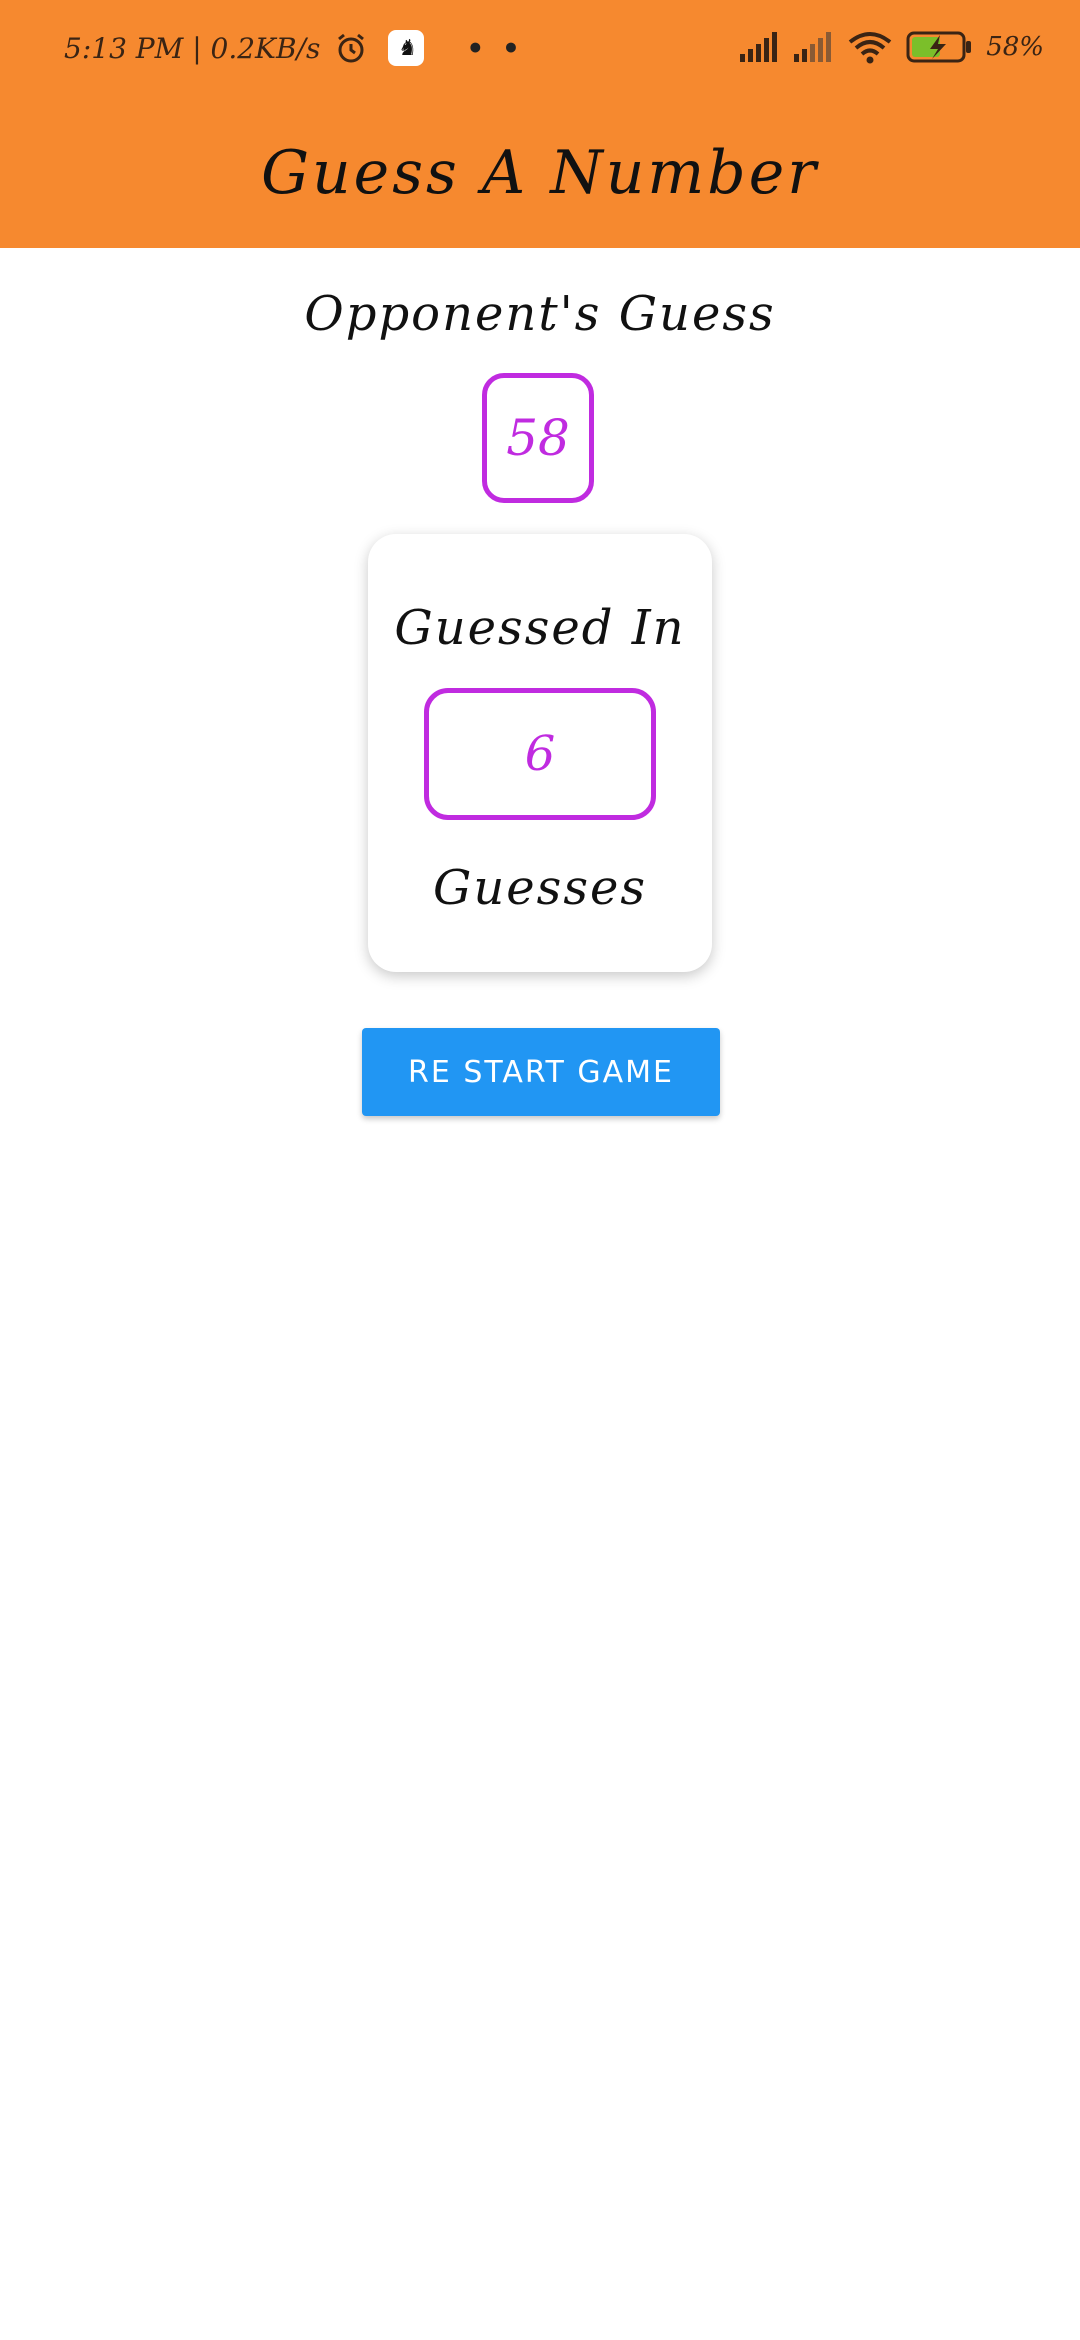  I want to click on battery-charging-icon, so click(939, 47).